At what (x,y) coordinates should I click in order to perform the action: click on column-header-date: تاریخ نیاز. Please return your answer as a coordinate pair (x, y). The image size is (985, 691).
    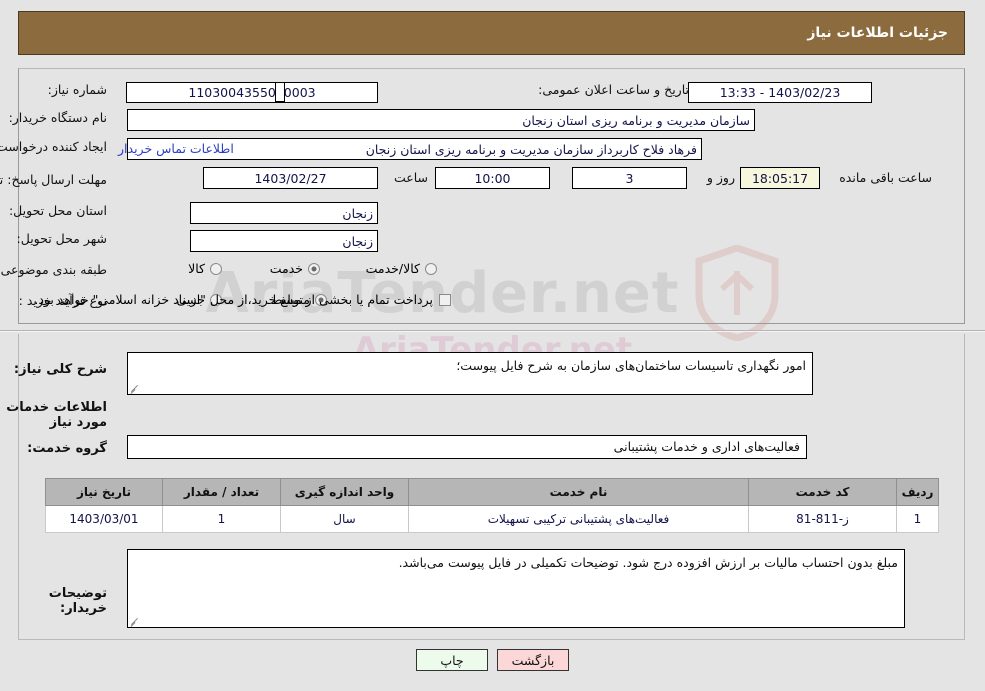
    Looking at the image, I should click on (104, 492).